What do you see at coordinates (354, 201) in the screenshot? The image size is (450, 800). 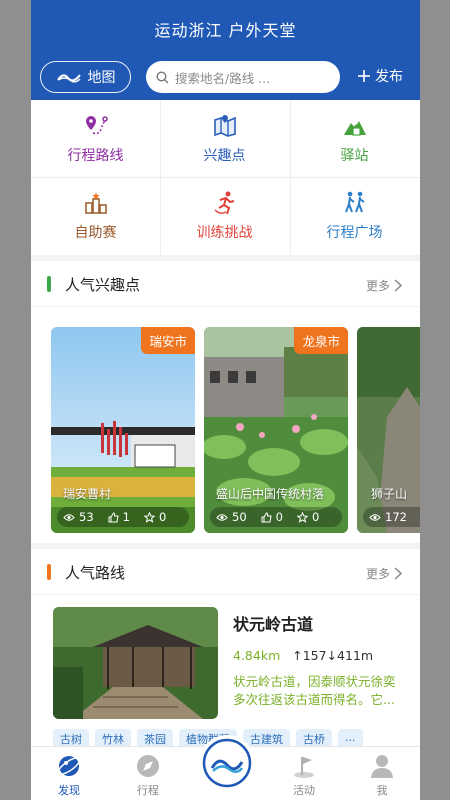 I see `hikers-icon` at bounding box center [354, 201].